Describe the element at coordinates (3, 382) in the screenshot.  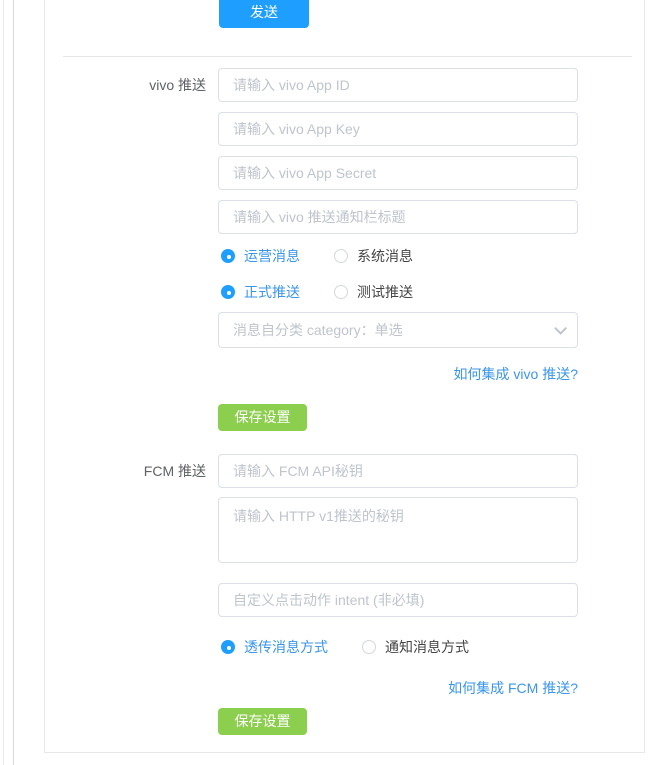
I see `page-edge-line` at that location.